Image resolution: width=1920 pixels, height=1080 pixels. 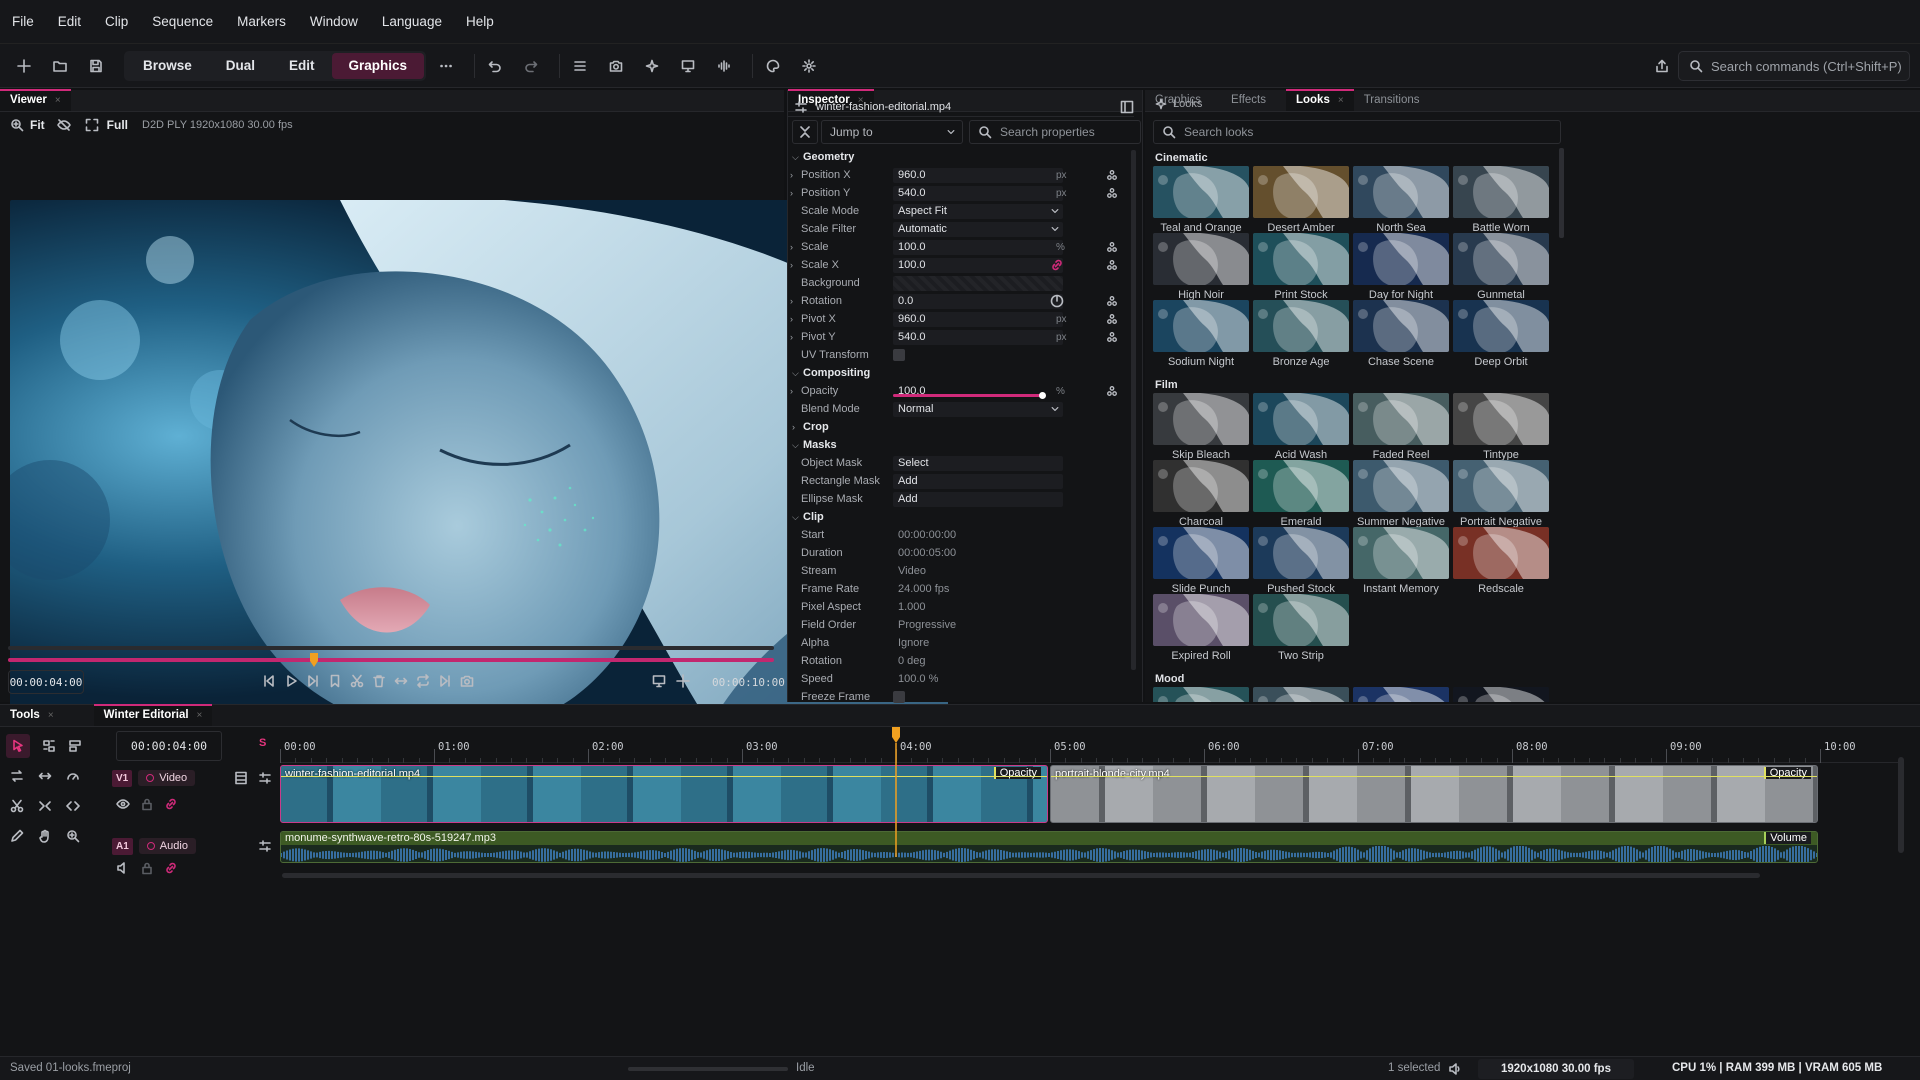 What do you see at coordinates (18, 746) in the screenshot?
I see `select-tool-button` at bounding box center [18, 746].